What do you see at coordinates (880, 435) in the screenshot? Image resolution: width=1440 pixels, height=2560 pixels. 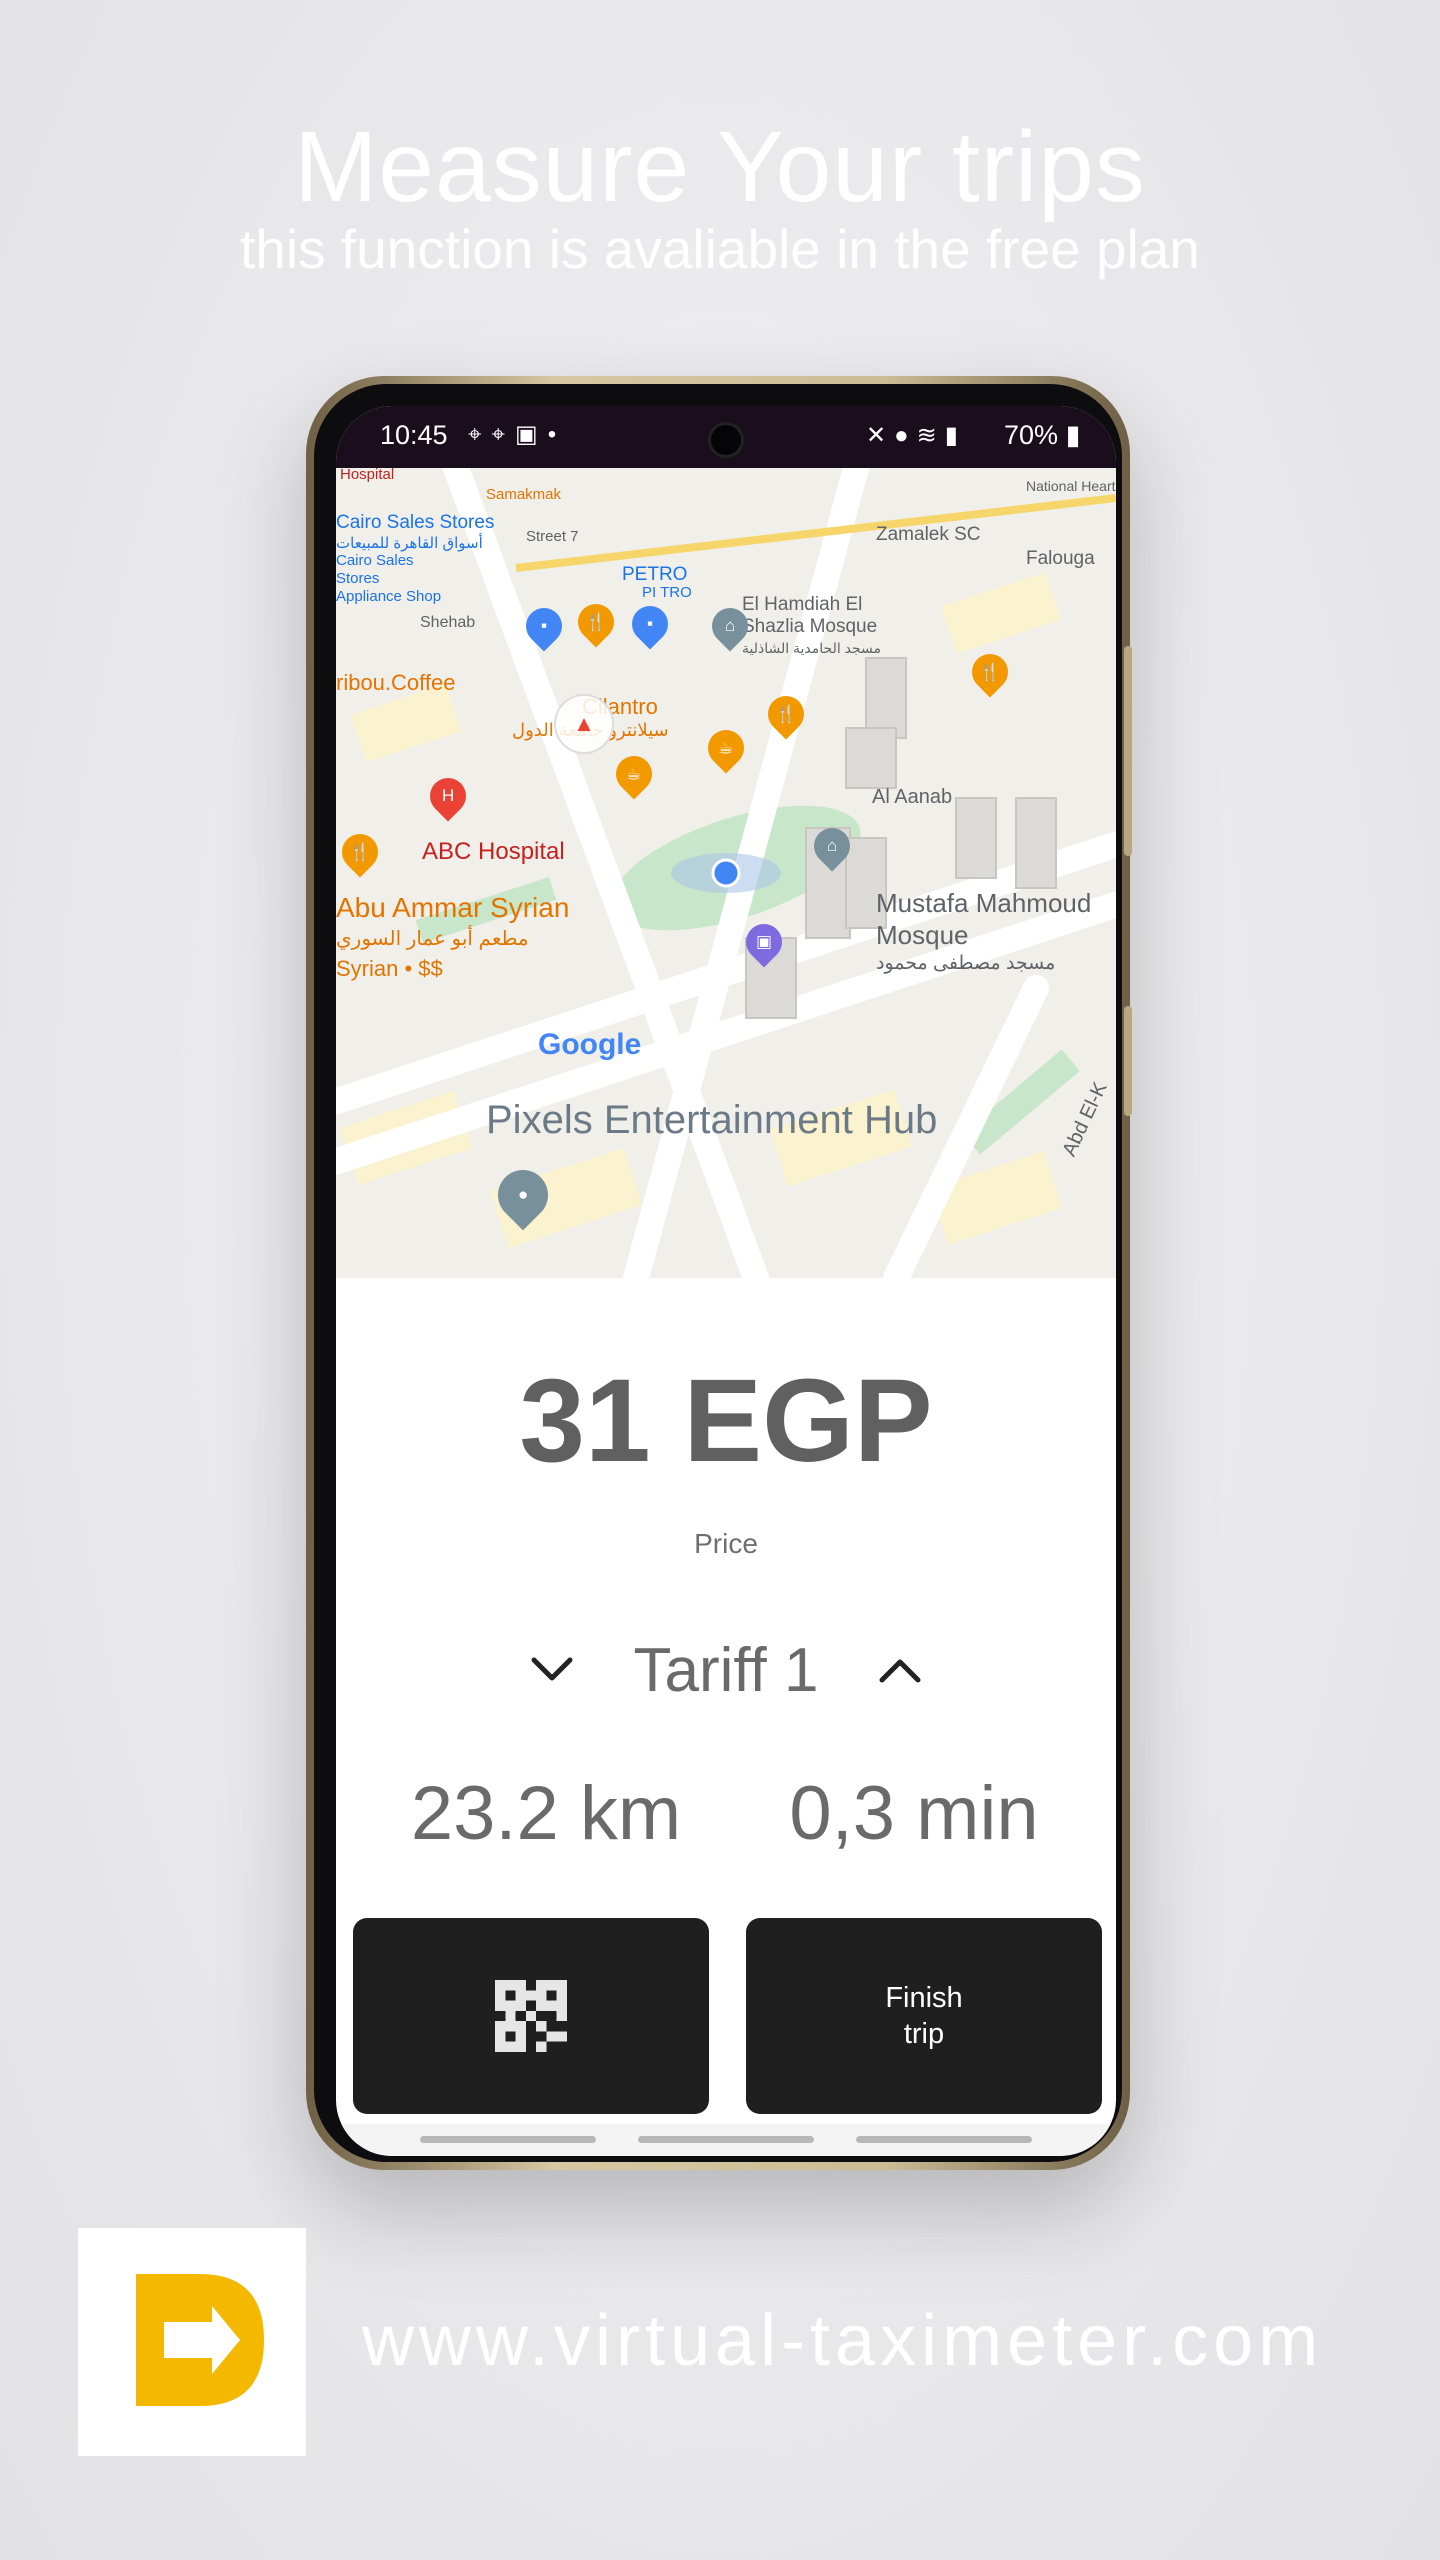 I see `mute-icon: ✕` at bounding box center [880, 435].